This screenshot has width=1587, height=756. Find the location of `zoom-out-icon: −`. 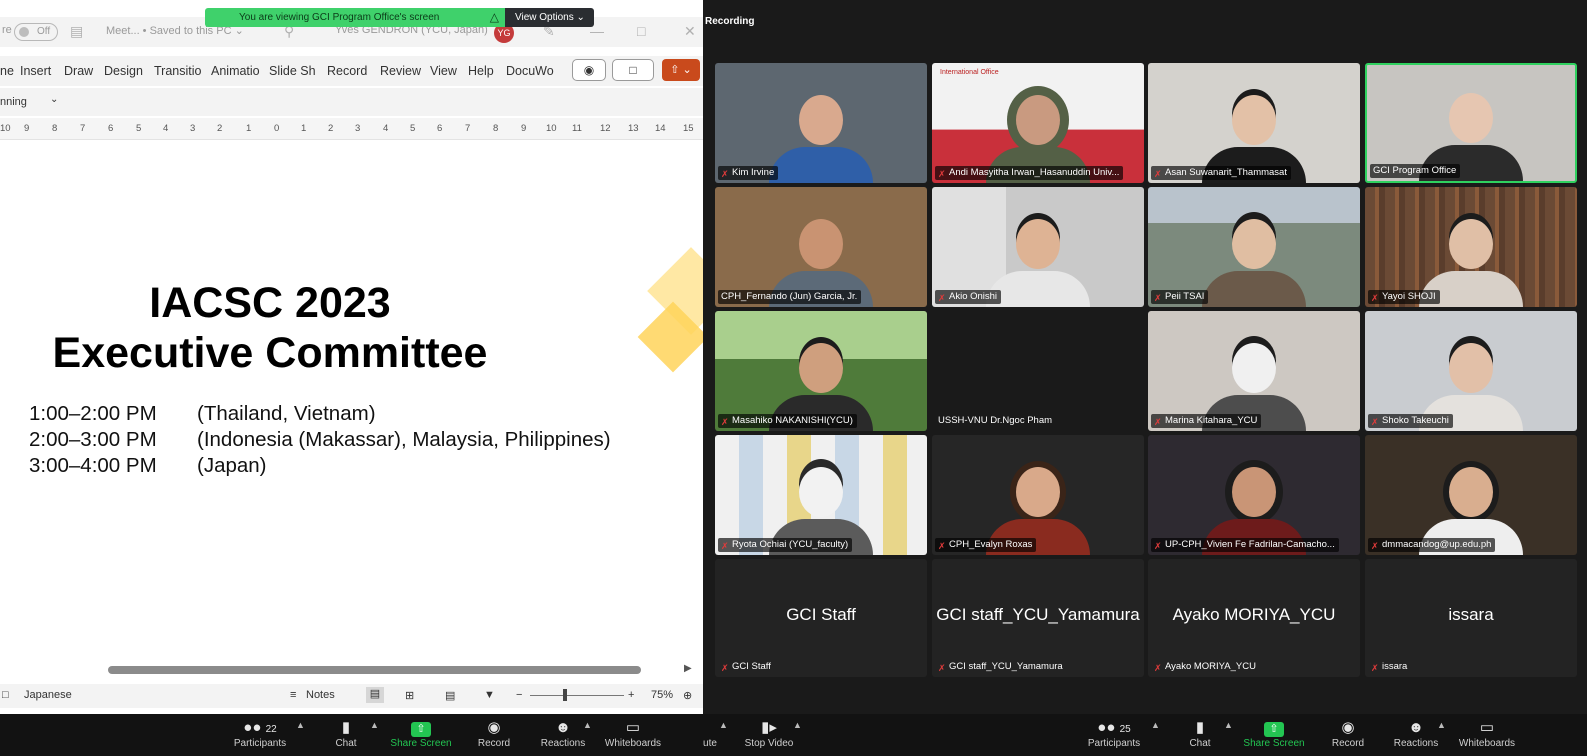

zoom-out-icon: − is located at coordinates (519, 695).